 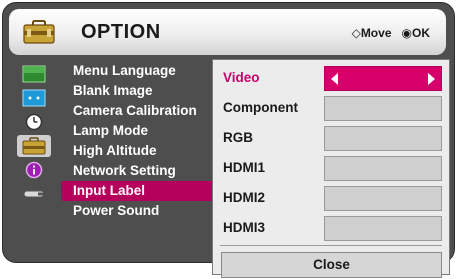 I want to click on input-label-hdmi1-selector, so click(x=383, y=168).